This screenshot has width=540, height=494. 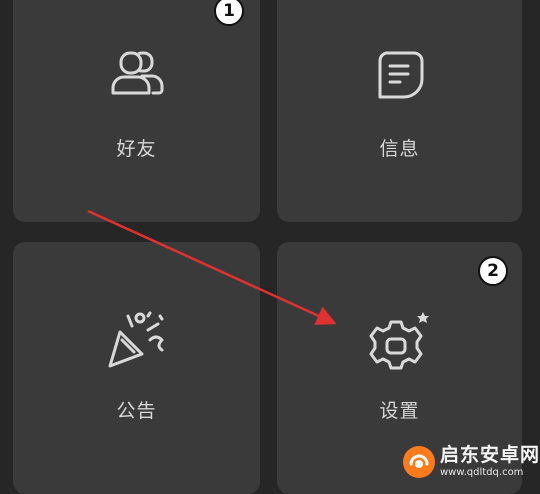 What do you see at coordinates (400, 78) in the screenshot?
I see `message-icon` at bounding box center [400, 78].